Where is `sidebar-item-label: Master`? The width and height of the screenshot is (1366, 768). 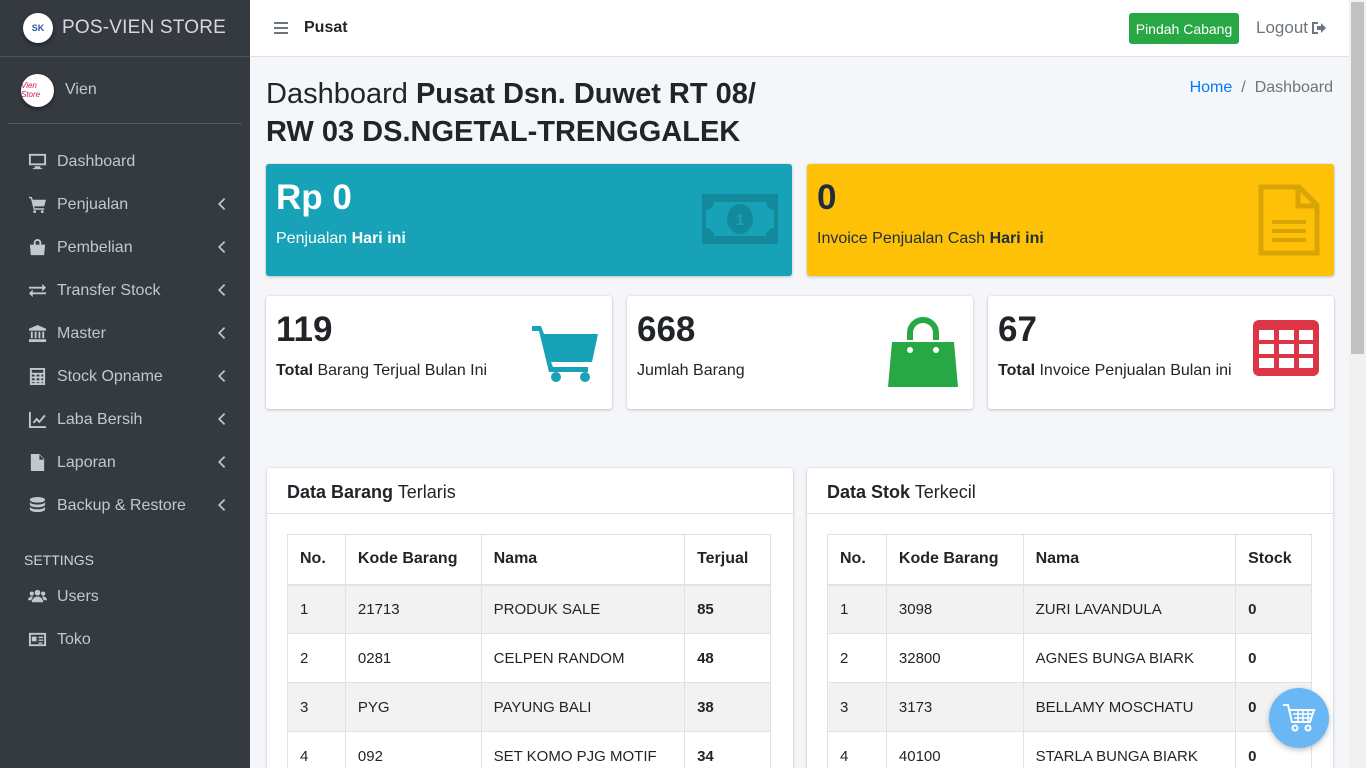
sidebar-item-label: Master is located at coordinates (81, 333).